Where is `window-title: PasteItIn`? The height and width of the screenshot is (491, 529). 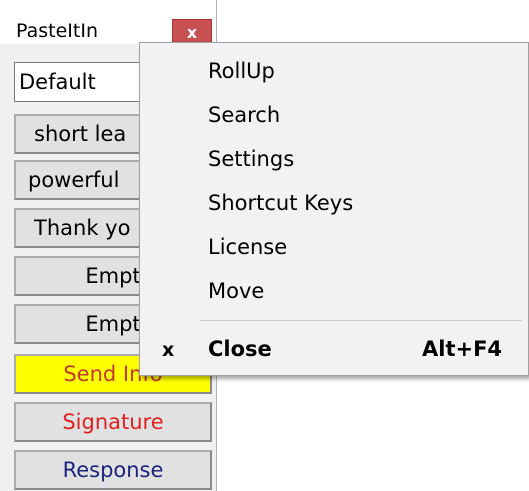
window-title: PasteItIn is located at coordinates (57, 31).